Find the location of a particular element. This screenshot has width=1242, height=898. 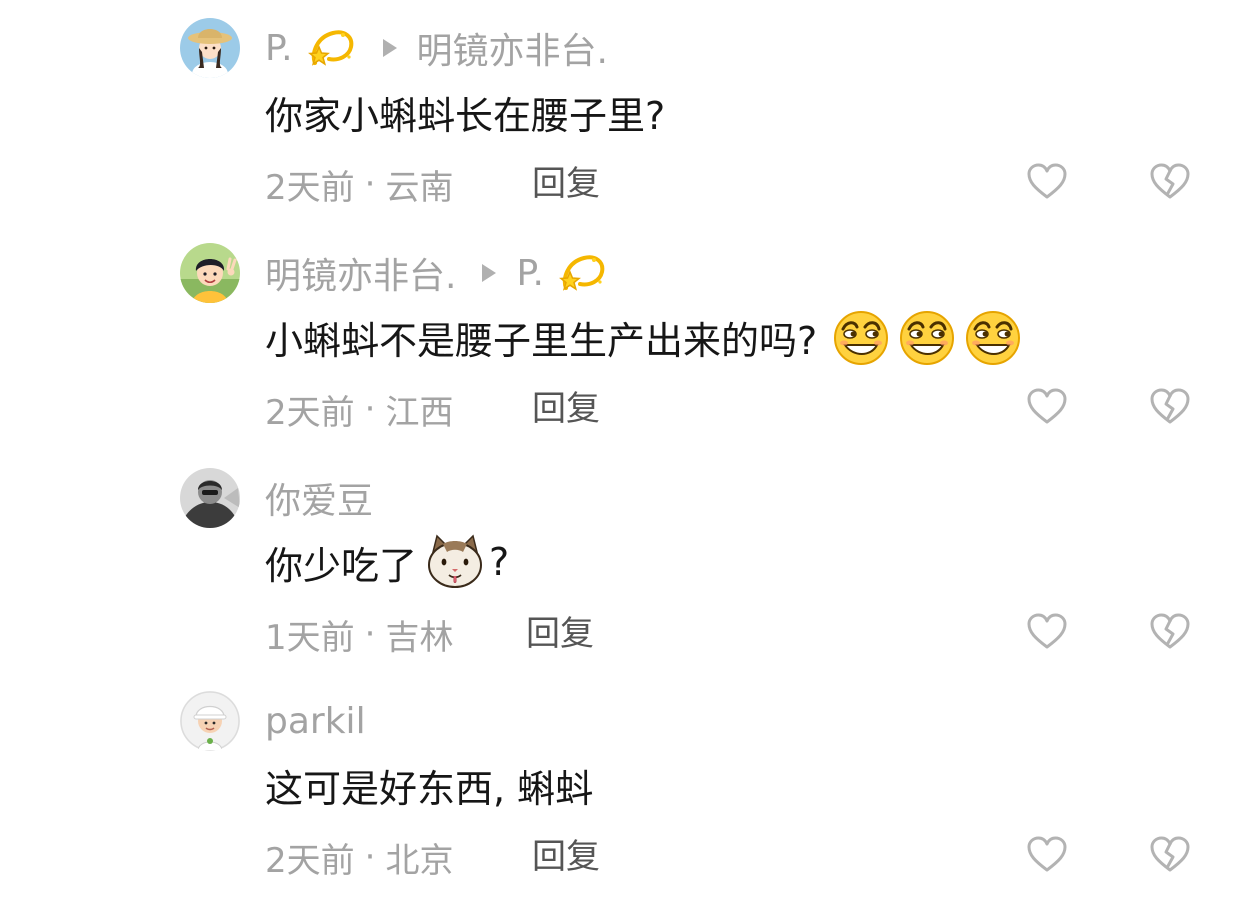

username-line: P. 明镜亦非台. is located at coordinates (436, 48).